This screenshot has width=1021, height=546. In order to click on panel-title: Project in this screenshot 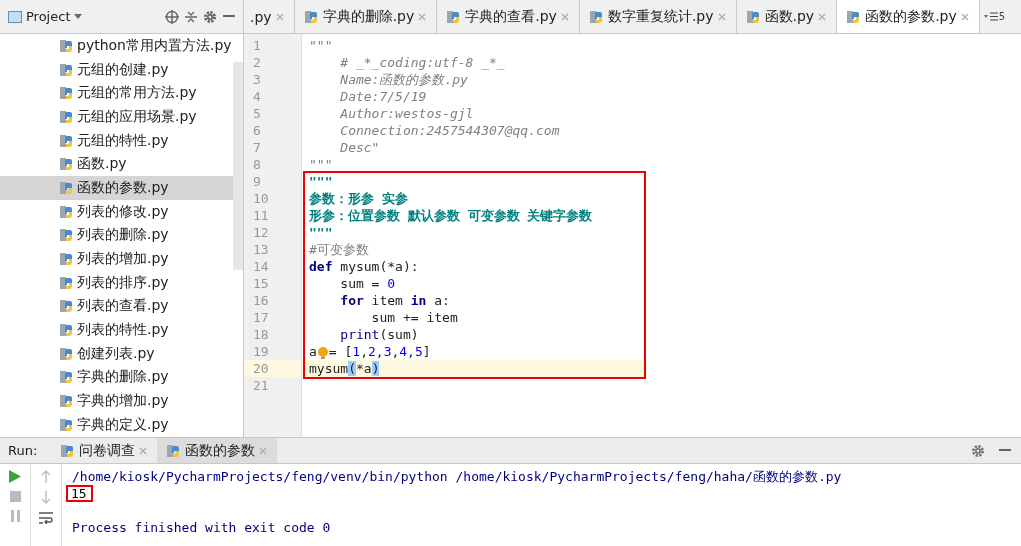, I will do `click(48, 16)`.